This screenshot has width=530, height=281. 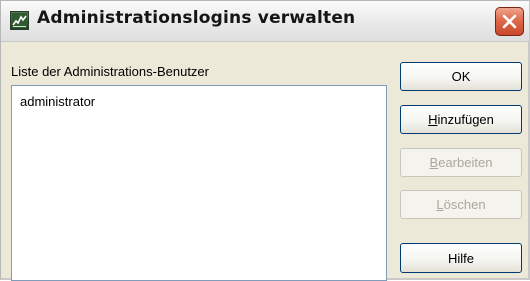 I want to click on close-icon, so click(x=509, y=21).